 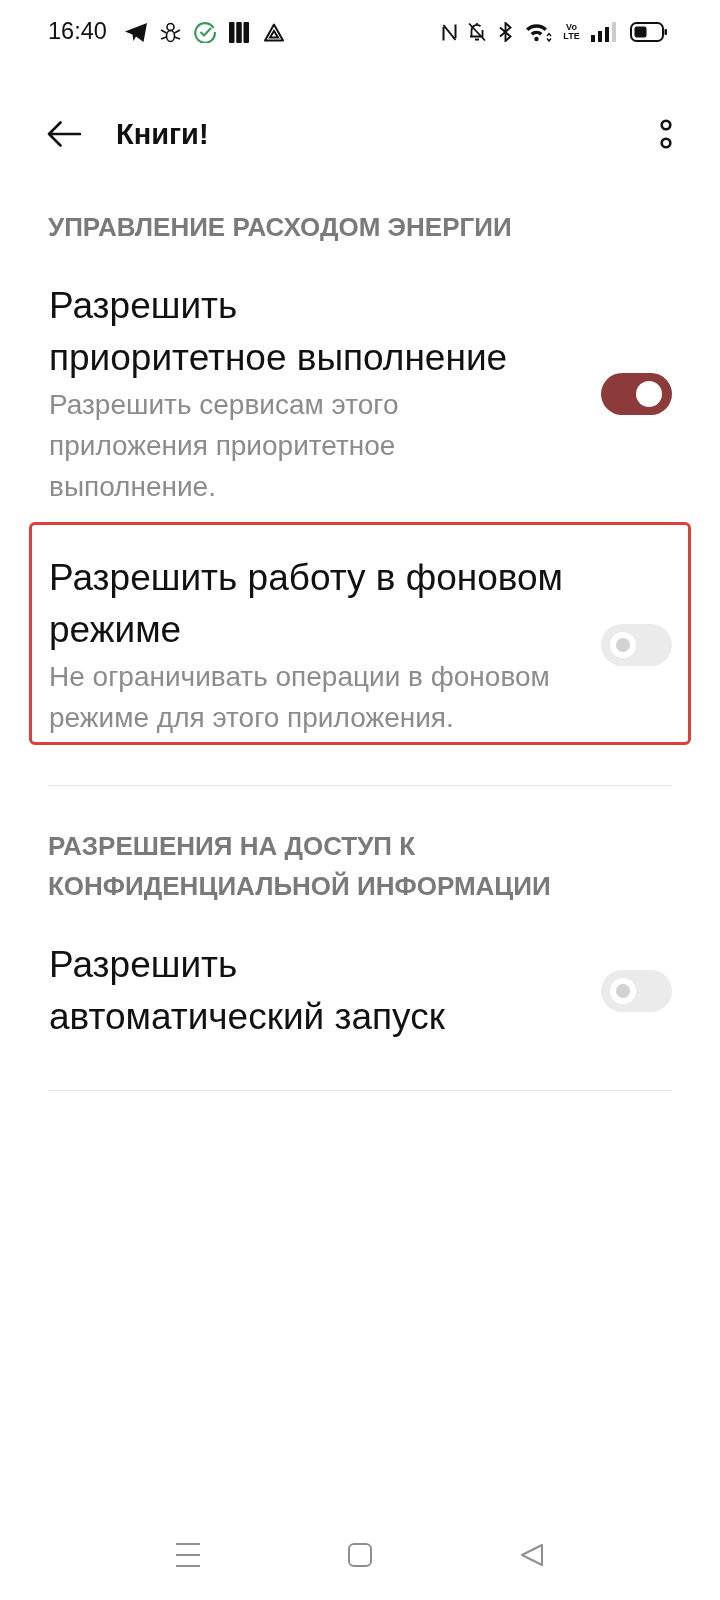 What do you see at coordinates (307, 604) in the screenshot?
I see `setting-title: Разрешить работу в фоновом режиме` at bounding box center [307, 604].